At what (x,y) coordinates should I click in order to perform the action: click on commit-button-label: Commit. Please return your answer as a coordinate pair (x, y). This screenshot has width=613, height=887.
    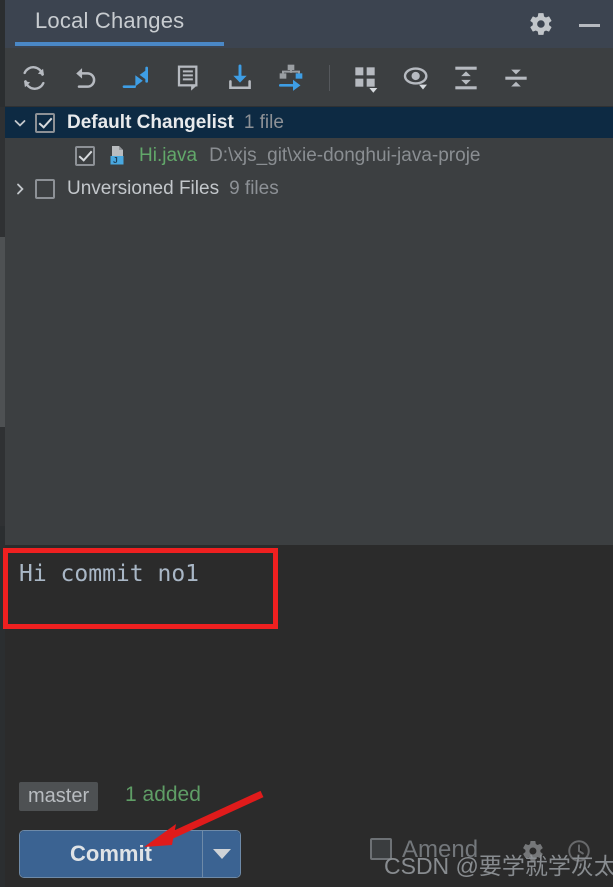
    Looking at the image, I should click on (111, 854).